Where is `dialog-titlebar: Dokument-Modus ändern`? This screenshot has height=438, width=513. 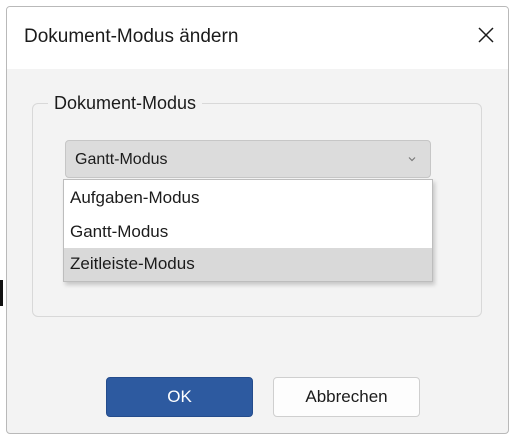
dialog-titlebar: Dokument-Modus ändern is located at coordinates (257, 38).